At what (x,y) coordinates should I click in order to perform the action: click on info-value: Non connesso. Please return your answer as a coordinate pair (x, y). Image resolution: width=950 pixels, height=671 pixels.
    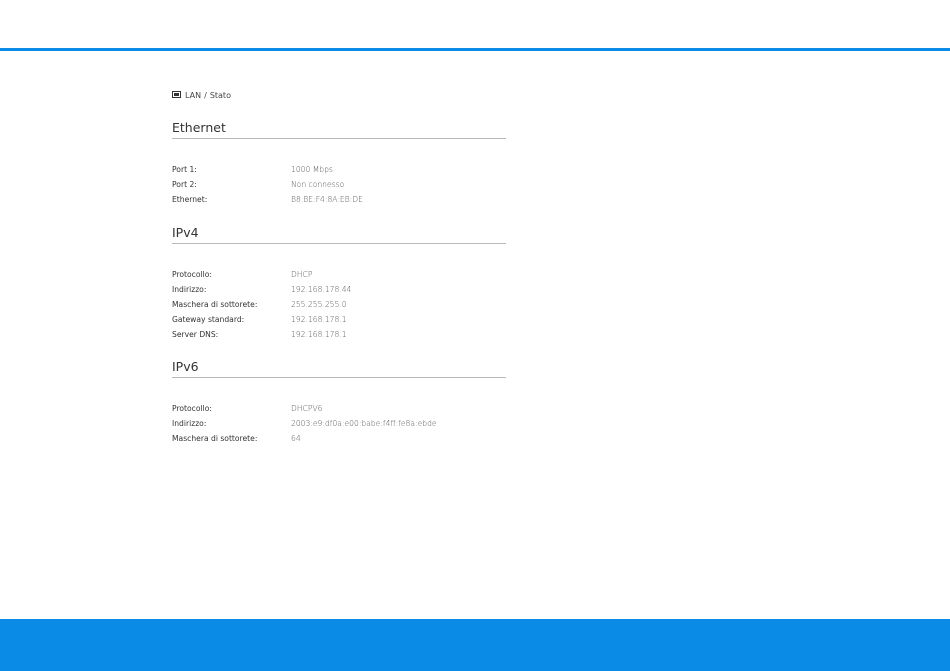
    Looking at the image, I should click on (318, 184).